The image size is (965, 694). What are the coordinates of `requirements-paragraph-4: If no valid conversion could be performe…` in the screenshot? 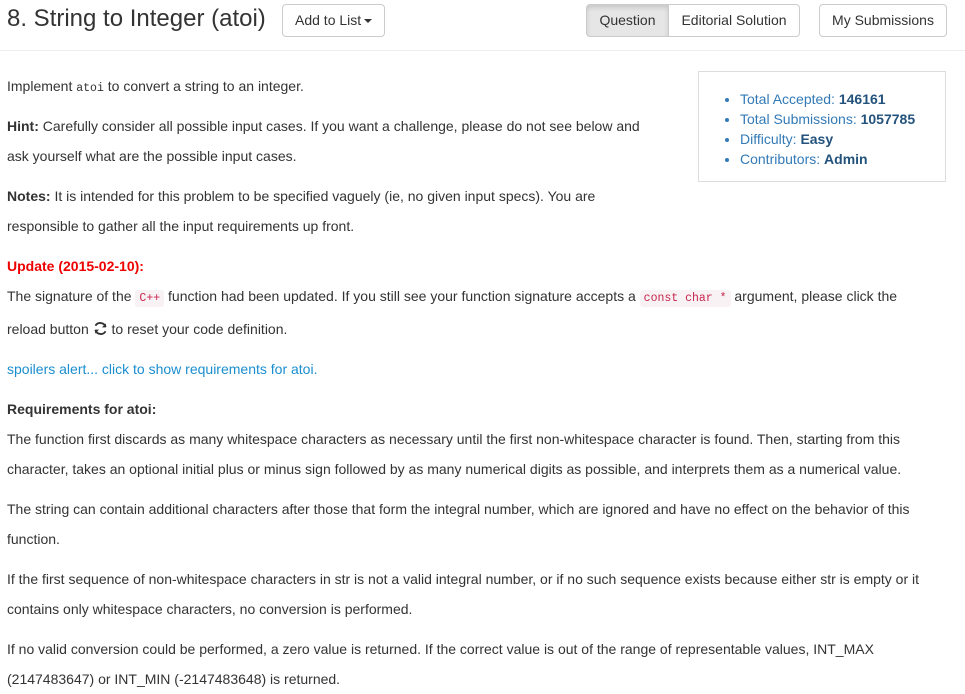 It's located at (440, 664).